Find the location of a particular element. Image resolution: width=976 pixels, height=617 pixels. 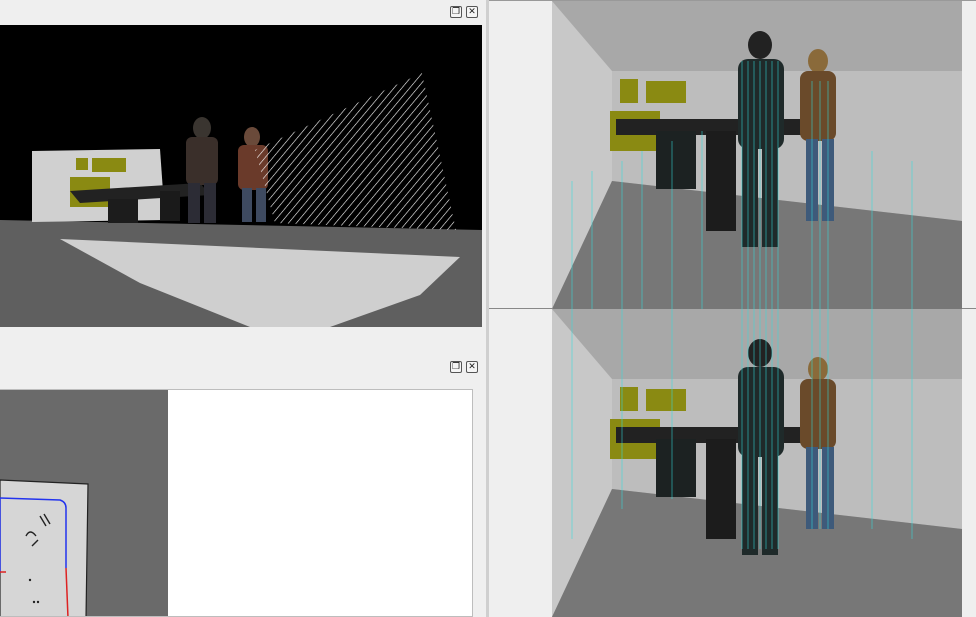

camera-view-title-buttons: ❐ ✕ is located at coordinates (464, 12).